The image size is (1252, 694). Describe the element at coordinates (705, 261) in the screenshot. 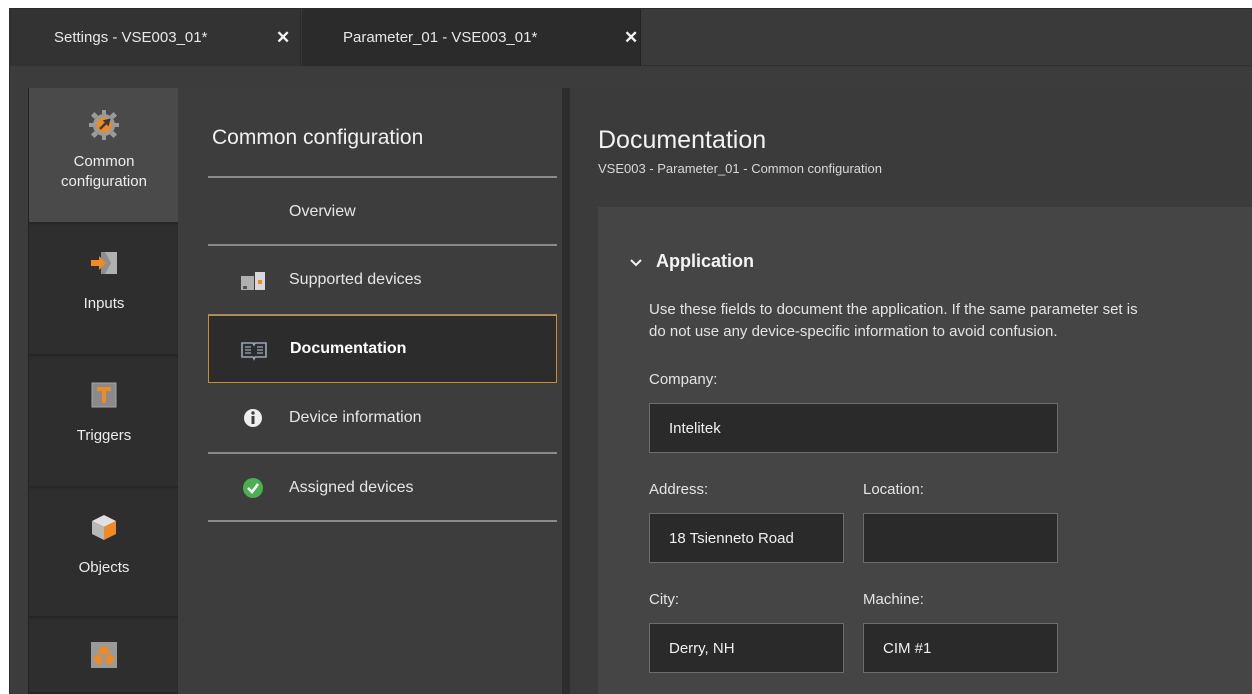

I see `section-title: Application` at that location.